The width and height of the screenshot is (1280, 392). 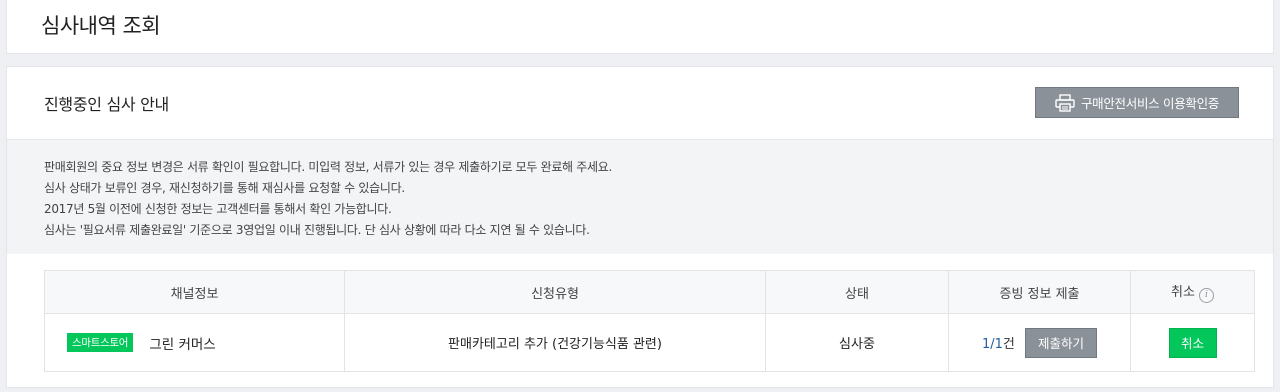 I want to click on purchase-safety-certificate-button: 구매안전서비스 이용확인증, so click(x=1137, y=102).